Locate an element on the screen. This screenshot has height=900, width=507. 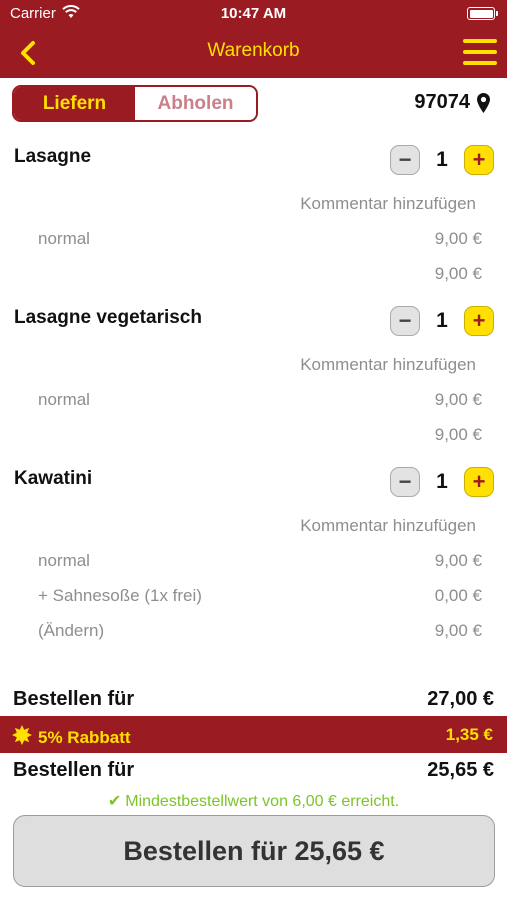
cart-item-name: Lasagne is located at coordinates (53, 156).